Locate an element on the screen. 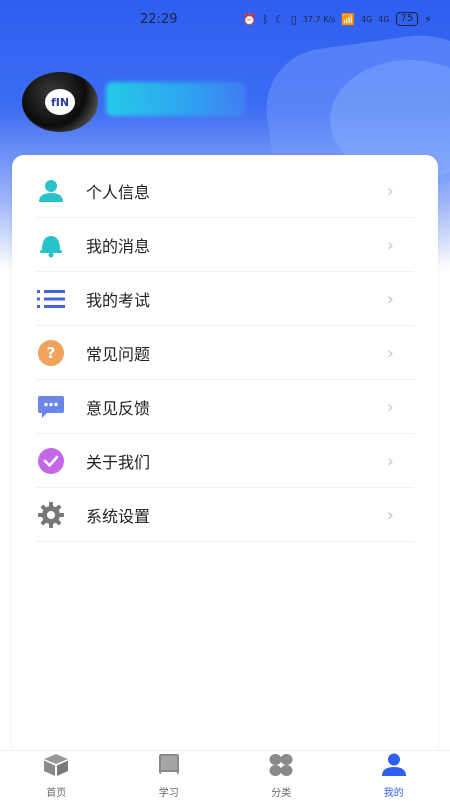 This screenshot has height=801, width=450. tab-category: 分类 is located at coordinates (281, 776).